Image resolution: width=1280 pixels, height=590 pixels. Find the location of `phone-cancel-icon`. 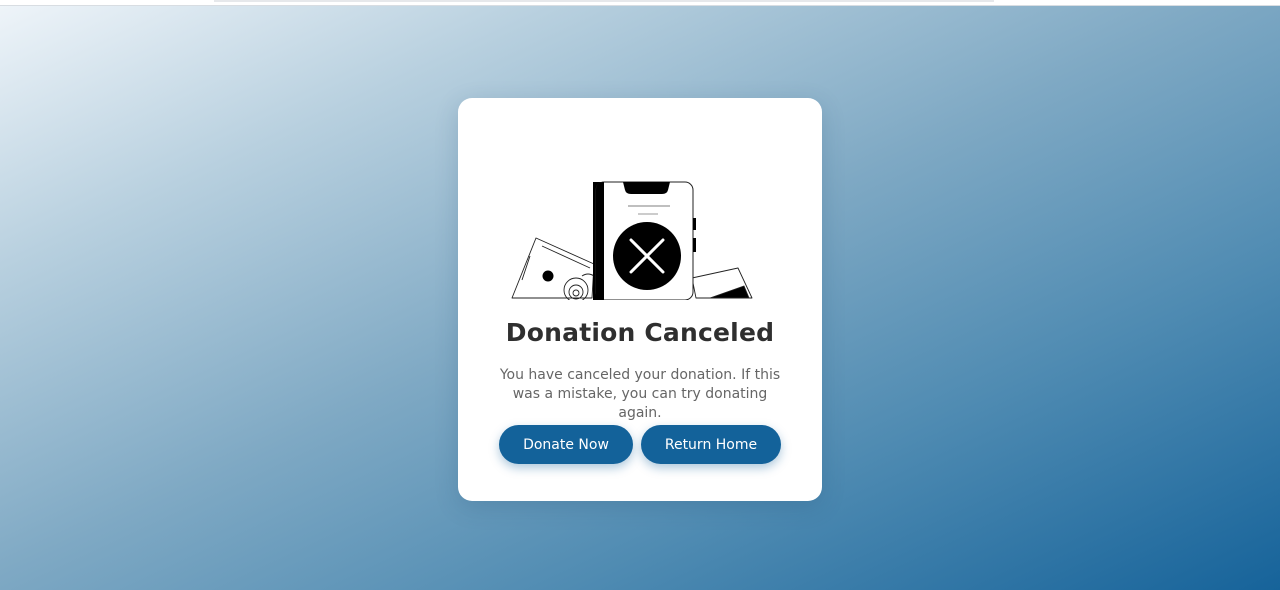

phone-cancel-icon is located at coordinates (632, 240).